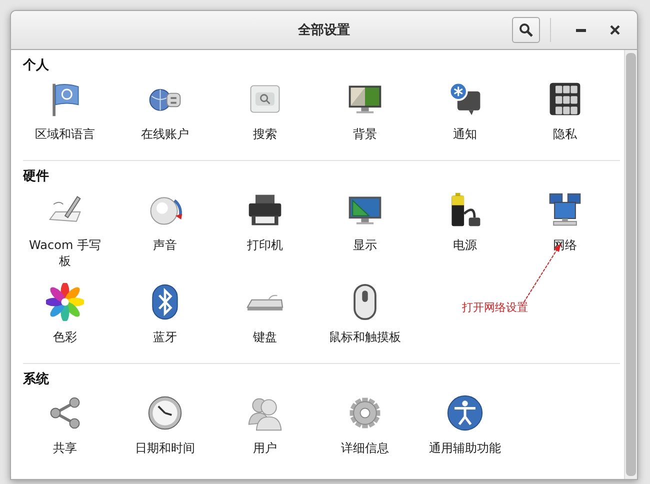  Describe the element at coordinates (165, 227) in the screenshot. I see `settings-item: 声音` at that location.